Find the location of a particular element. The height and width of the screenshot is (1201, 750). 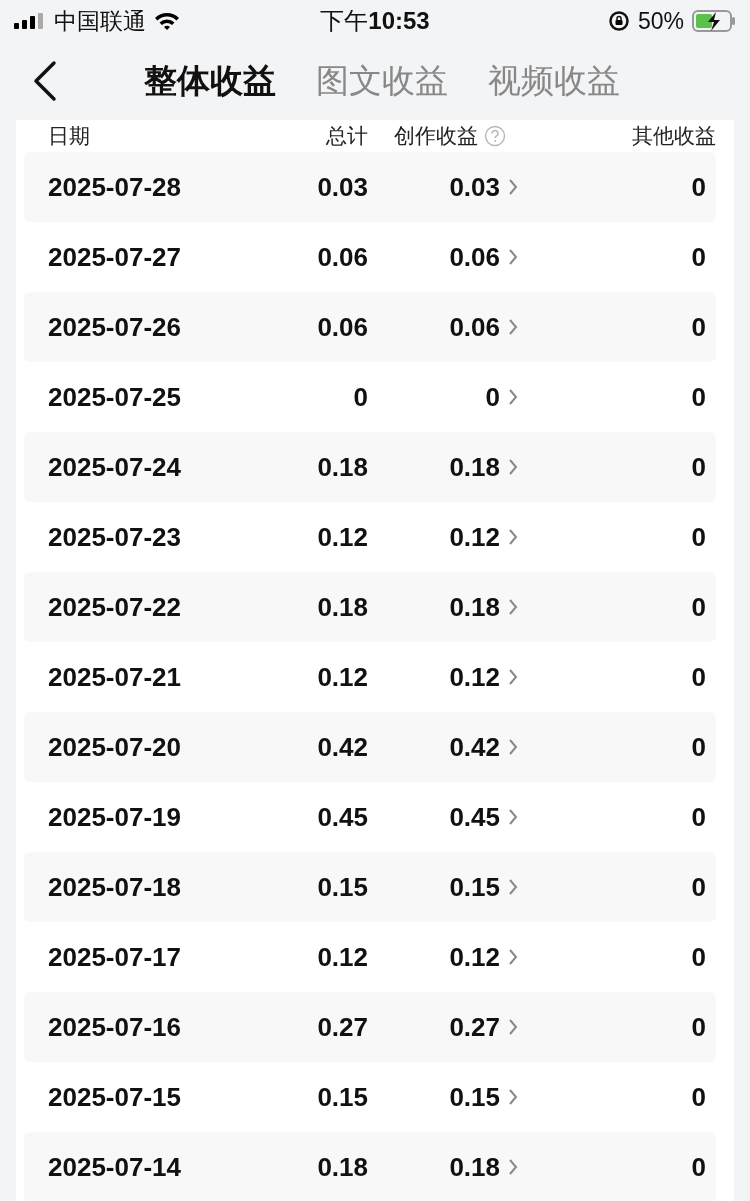

column-header: 其他收益 is located at coordinates (673, 136).